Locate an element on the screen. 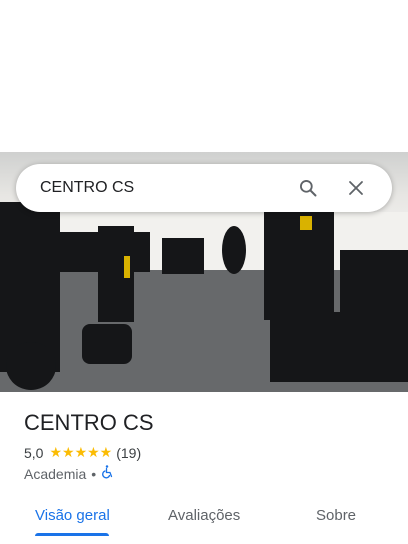 This screenshot has width=408, height=544. close-icon-svg is located at coordinates (356, 188).